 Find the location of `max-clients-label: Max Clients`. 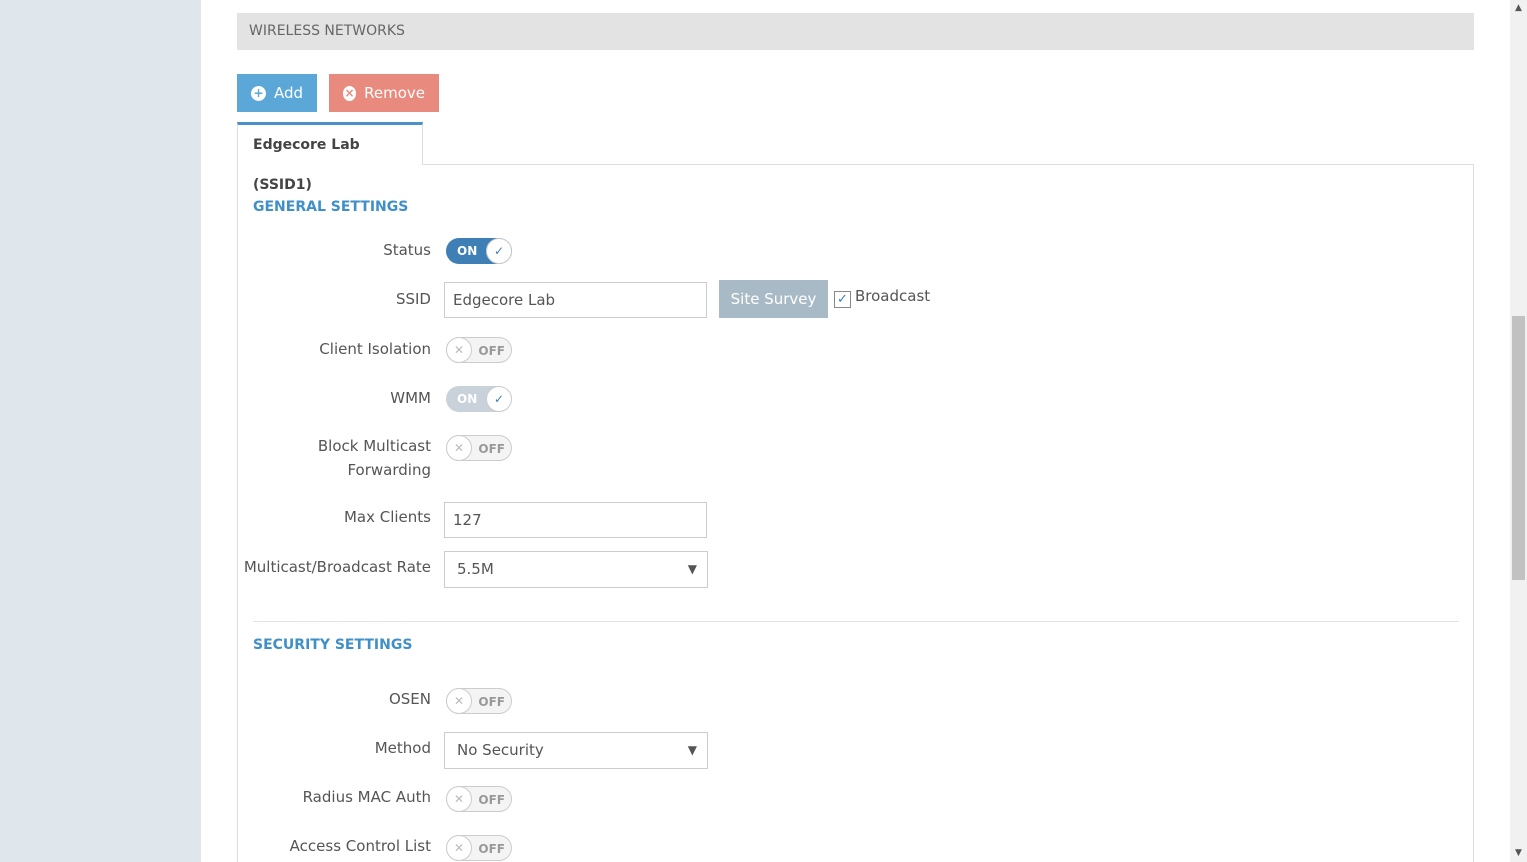

max-clients-label: Max Clients is located at coordinates (387, 517).